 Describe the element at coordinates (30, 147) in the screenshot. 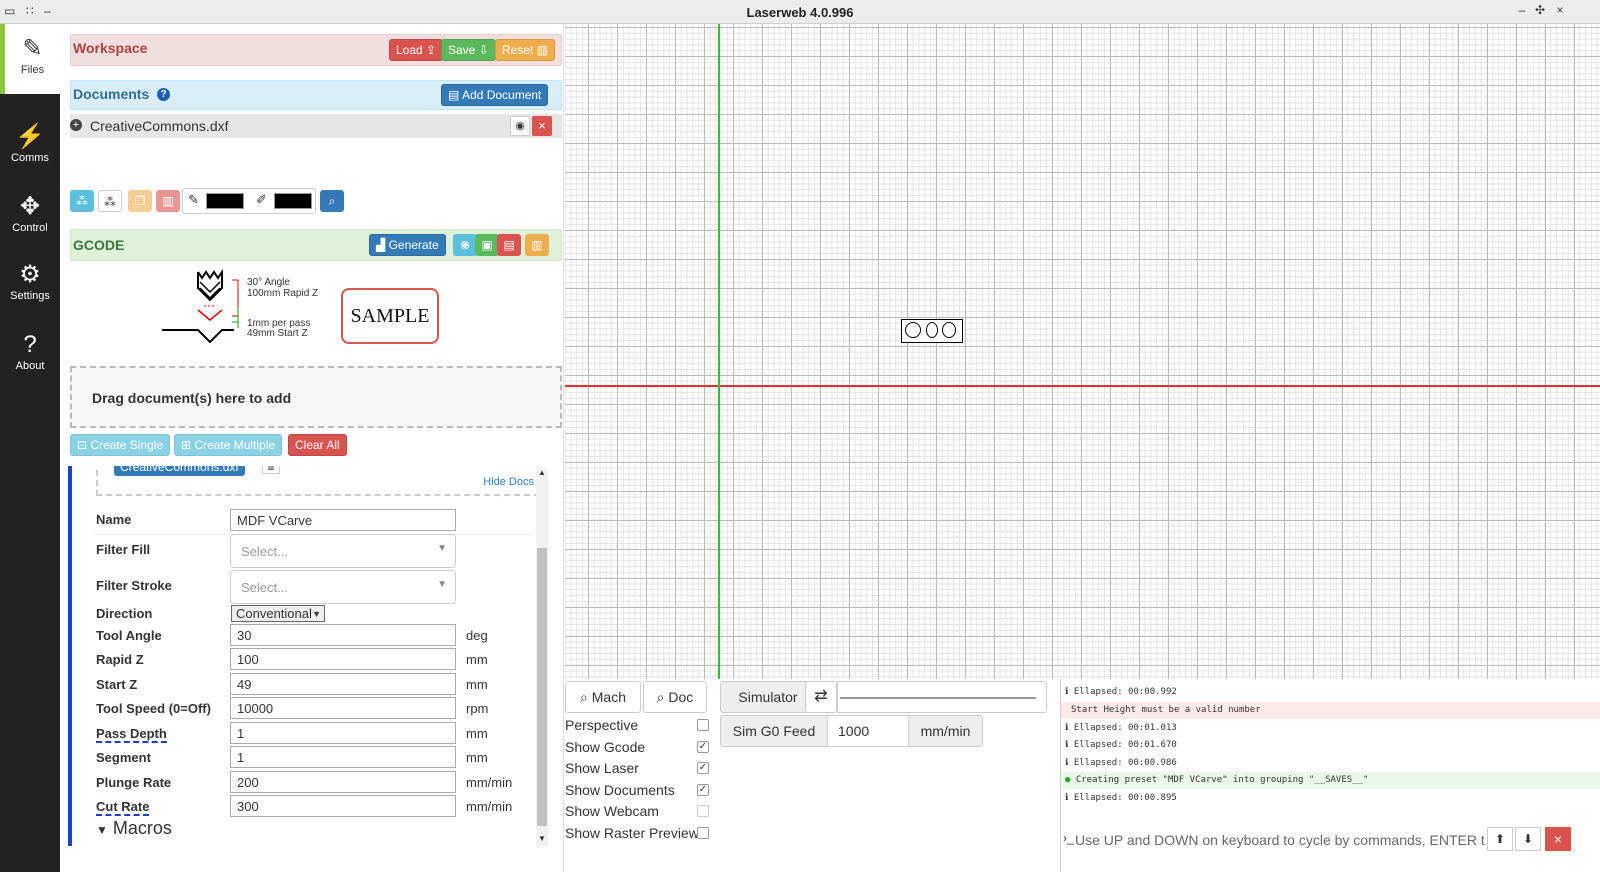

I see `sidebar-item-comms: ⚡ Comms` at that location.